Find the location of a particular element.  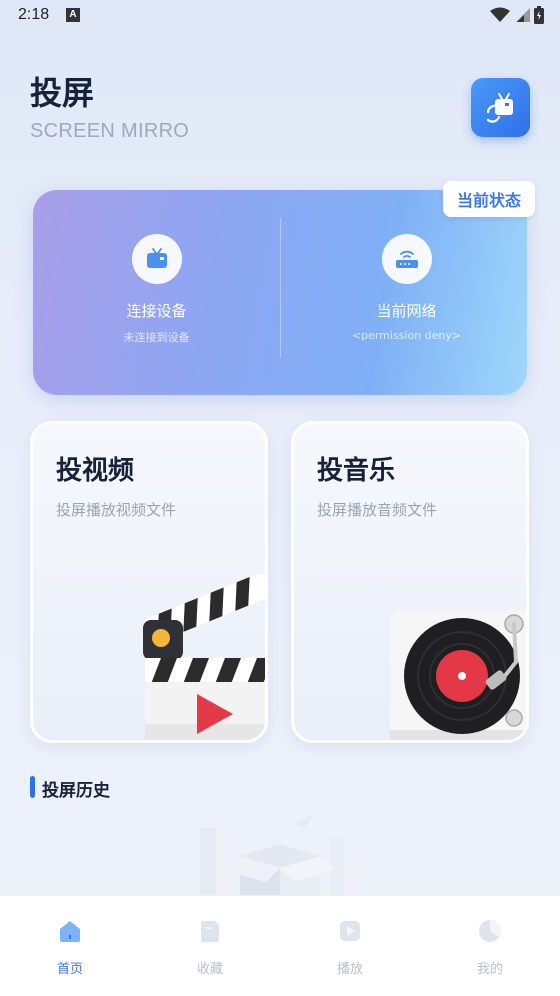

router-icon is located at coordinates (406, 259).